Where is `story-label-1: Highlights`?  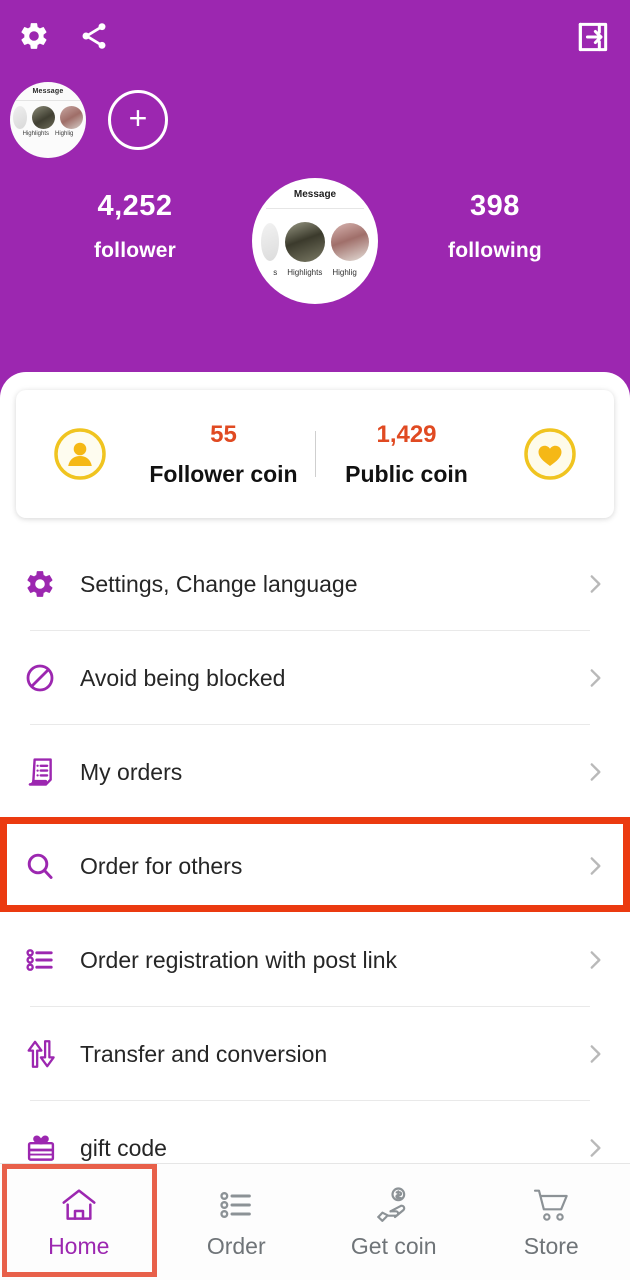
story-label-1: Highlights is located at coordinates (35, 134).